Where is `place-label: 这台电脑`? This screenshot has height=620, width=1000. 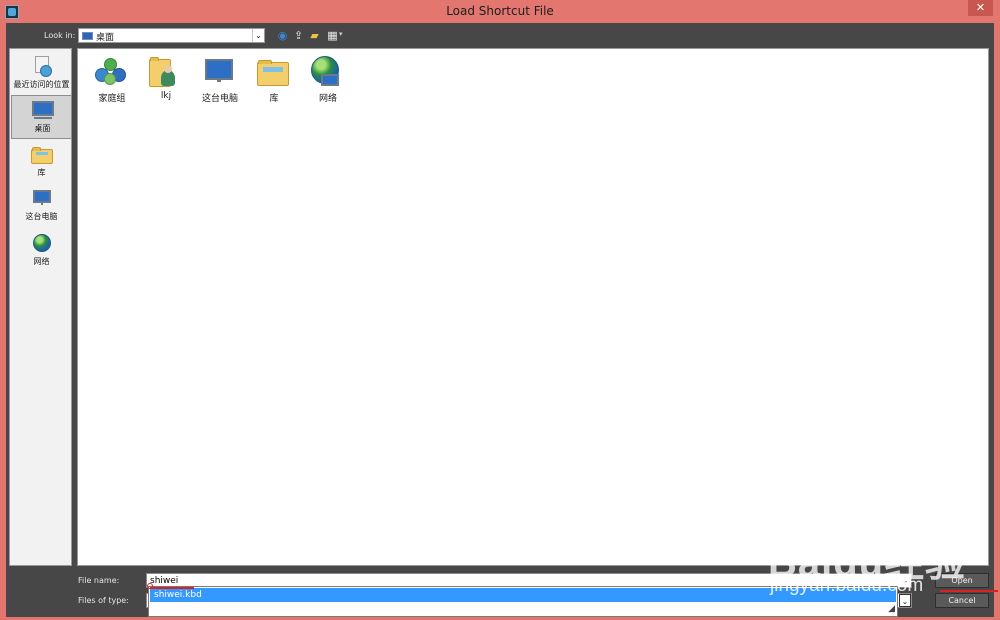
place-label: 这台电脑 is located at coordinates (41, 216).